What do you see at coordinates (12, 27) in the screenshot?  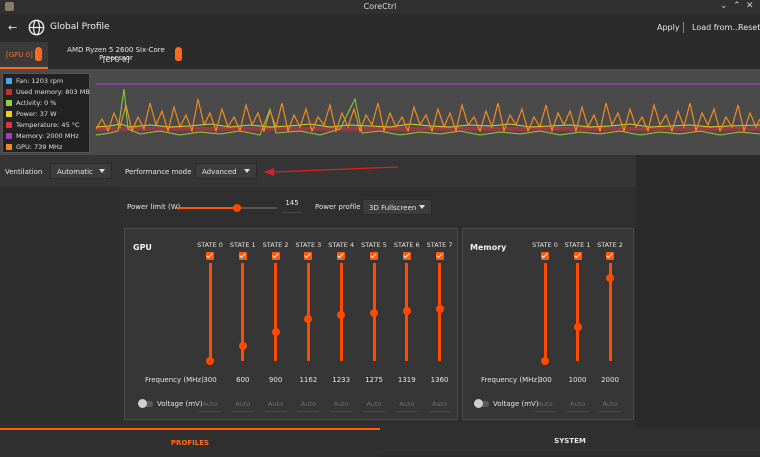 I see `back-button: ←` at bounding box center [12, 27].